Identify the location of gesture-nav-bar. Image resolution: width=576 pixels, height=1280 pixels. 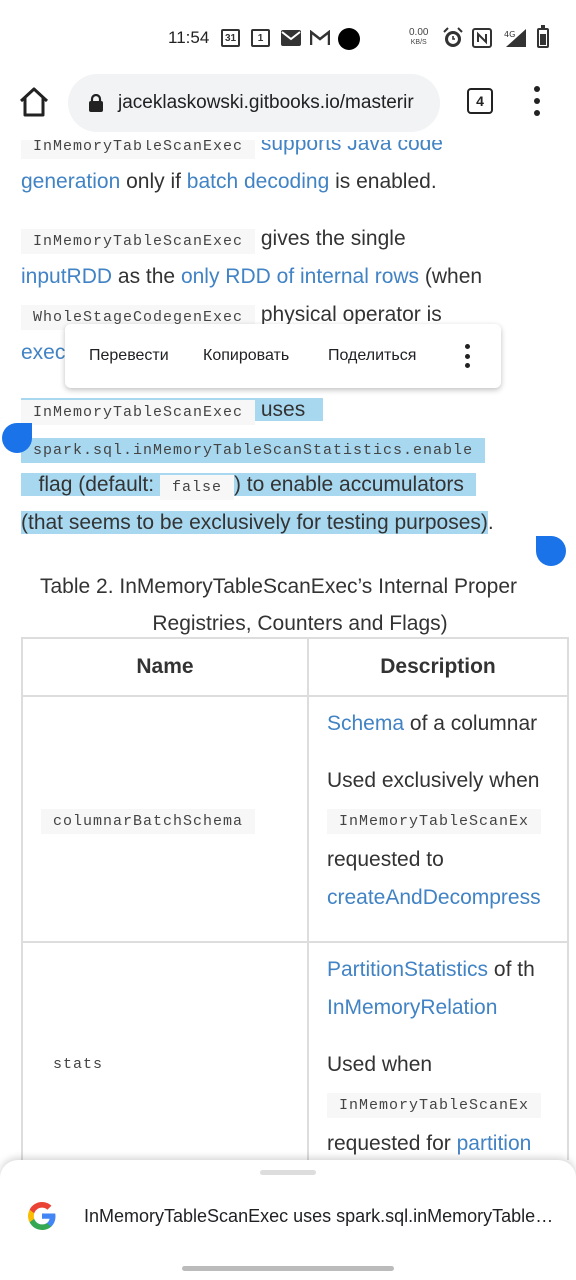
(288, 1268).